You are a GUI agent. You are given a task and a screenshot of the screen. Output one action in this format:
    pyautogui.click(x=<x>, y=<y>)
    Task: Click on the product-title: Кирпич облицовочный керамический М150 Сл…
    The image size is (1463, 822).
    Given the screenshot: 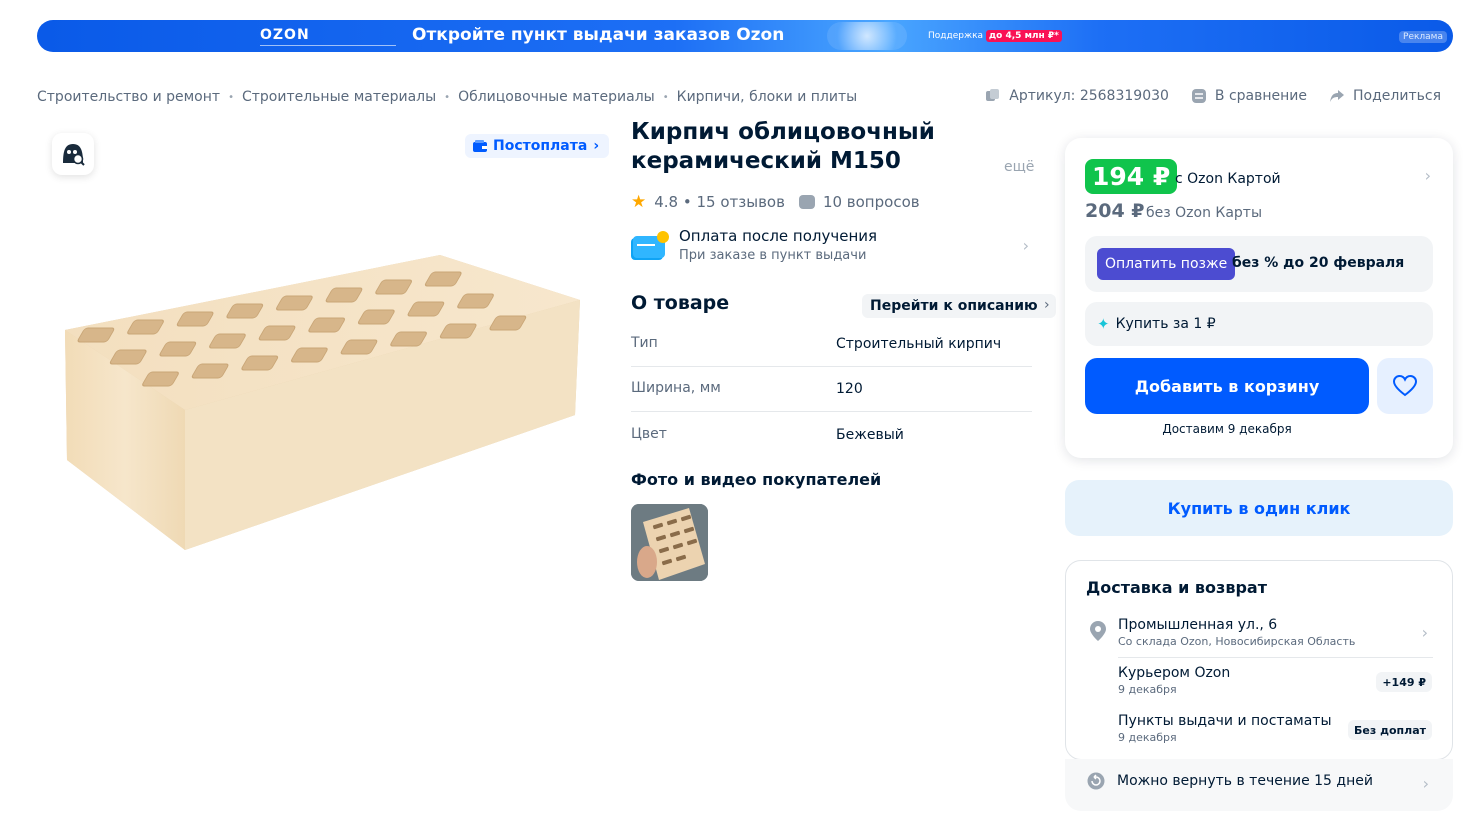 What is the action you would take?
    pyautogui.click(x=783, y=146)
    